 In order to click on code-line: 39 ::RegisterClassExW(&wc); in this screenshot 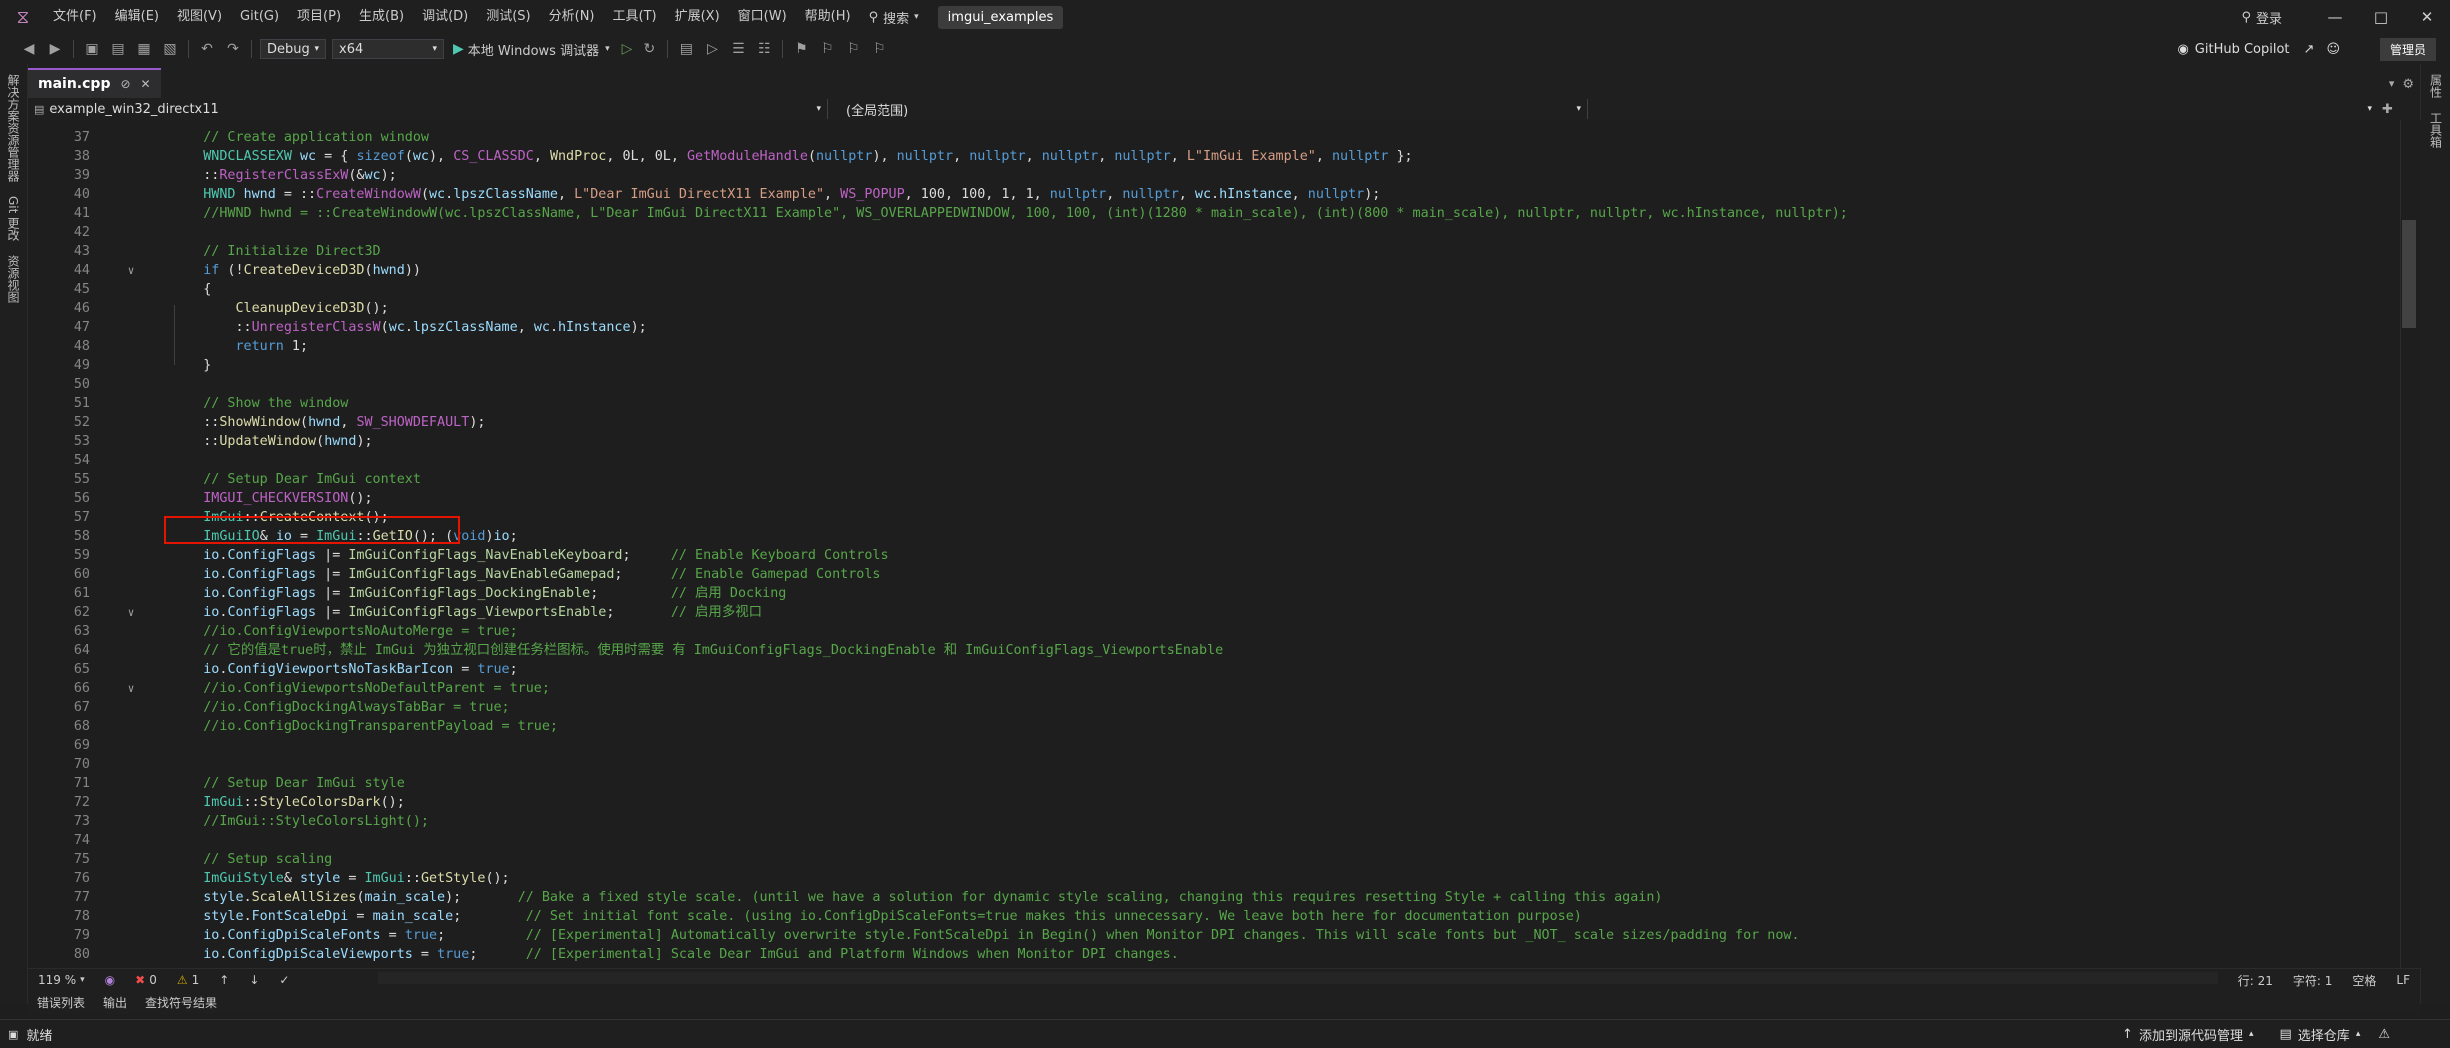, I will do `click(1213, 175)`.